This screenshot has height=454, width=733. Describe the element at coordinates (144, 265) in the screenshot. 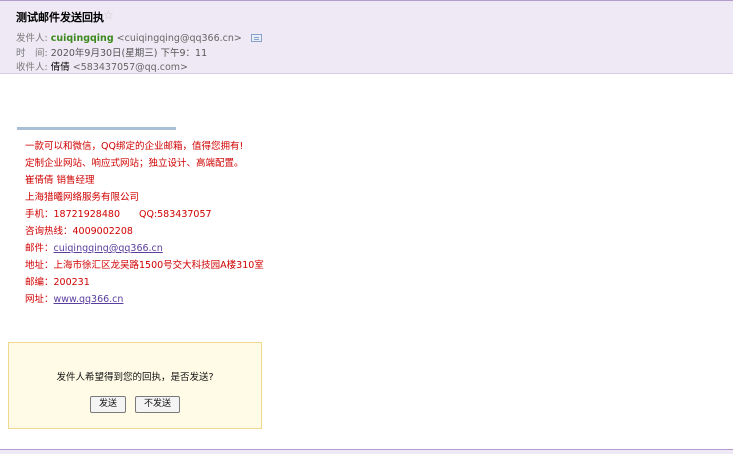

I see `signature-address: 地址：上海市徐汇区龙吴路1500号交大科技园A楼310室` at that location.